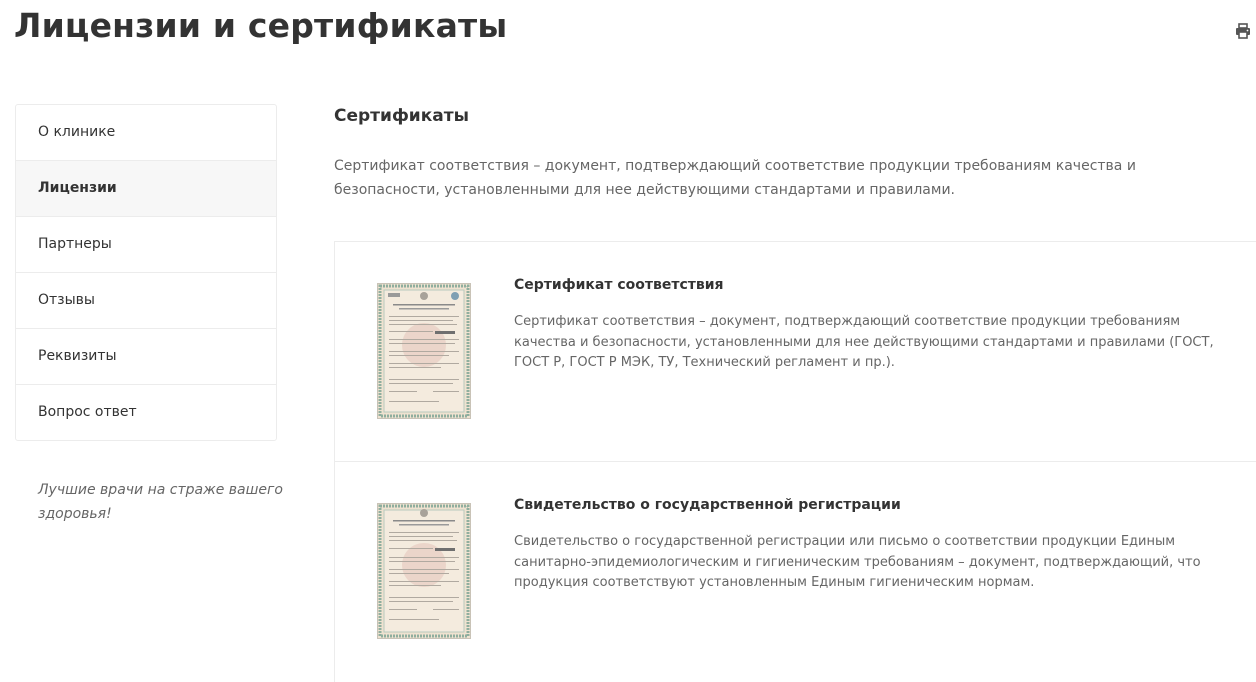 This screenshot has width=1256, height=682. I want to click on sidebar-item-licenses: Лицензии, so click(146, 188).